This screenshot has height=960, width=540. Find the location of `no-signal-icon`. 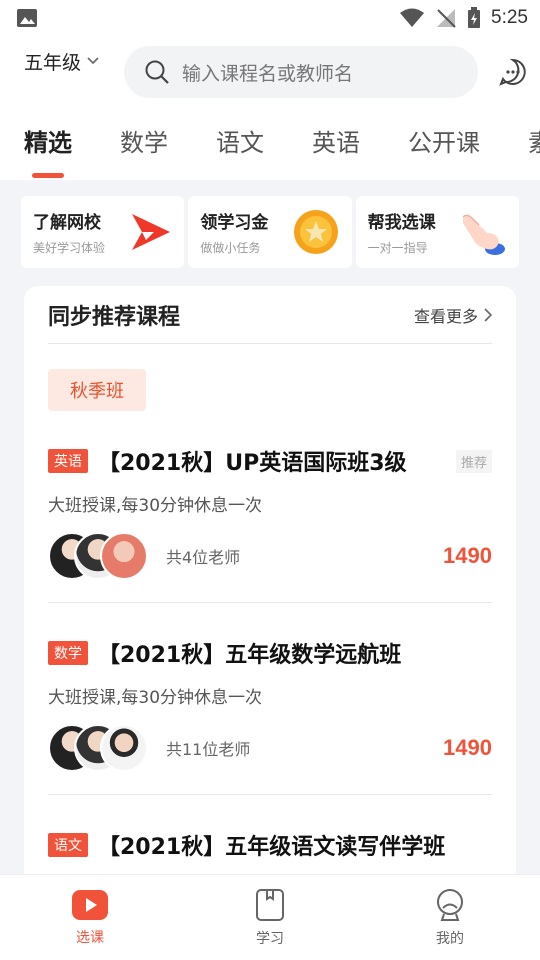

no-signal-icon is located at coordinates (446, 18).